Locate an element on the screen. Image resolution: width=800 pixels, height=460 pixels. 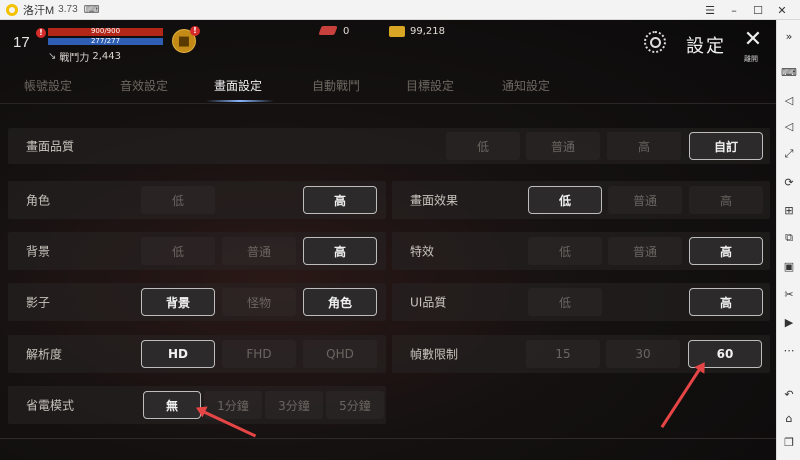
character-option-high: 高 is located at coordinates (340, 200).